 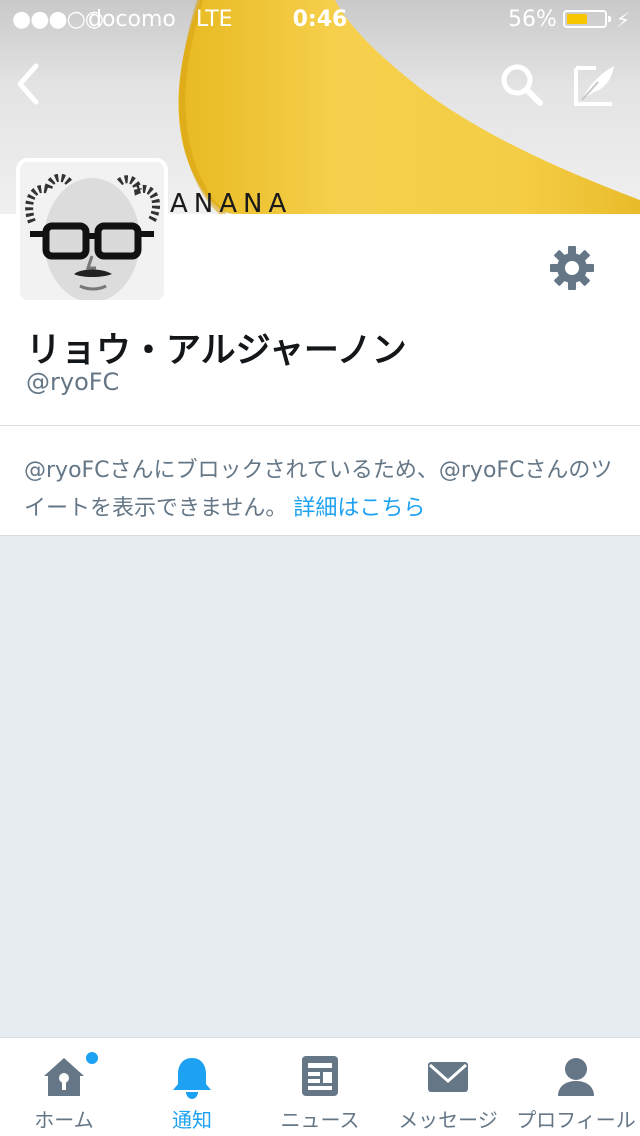 What do you see at coordinates (623, 20) in the screenshot?
I see `bolt-icon: ⚡` at bounding box center [623, 20].